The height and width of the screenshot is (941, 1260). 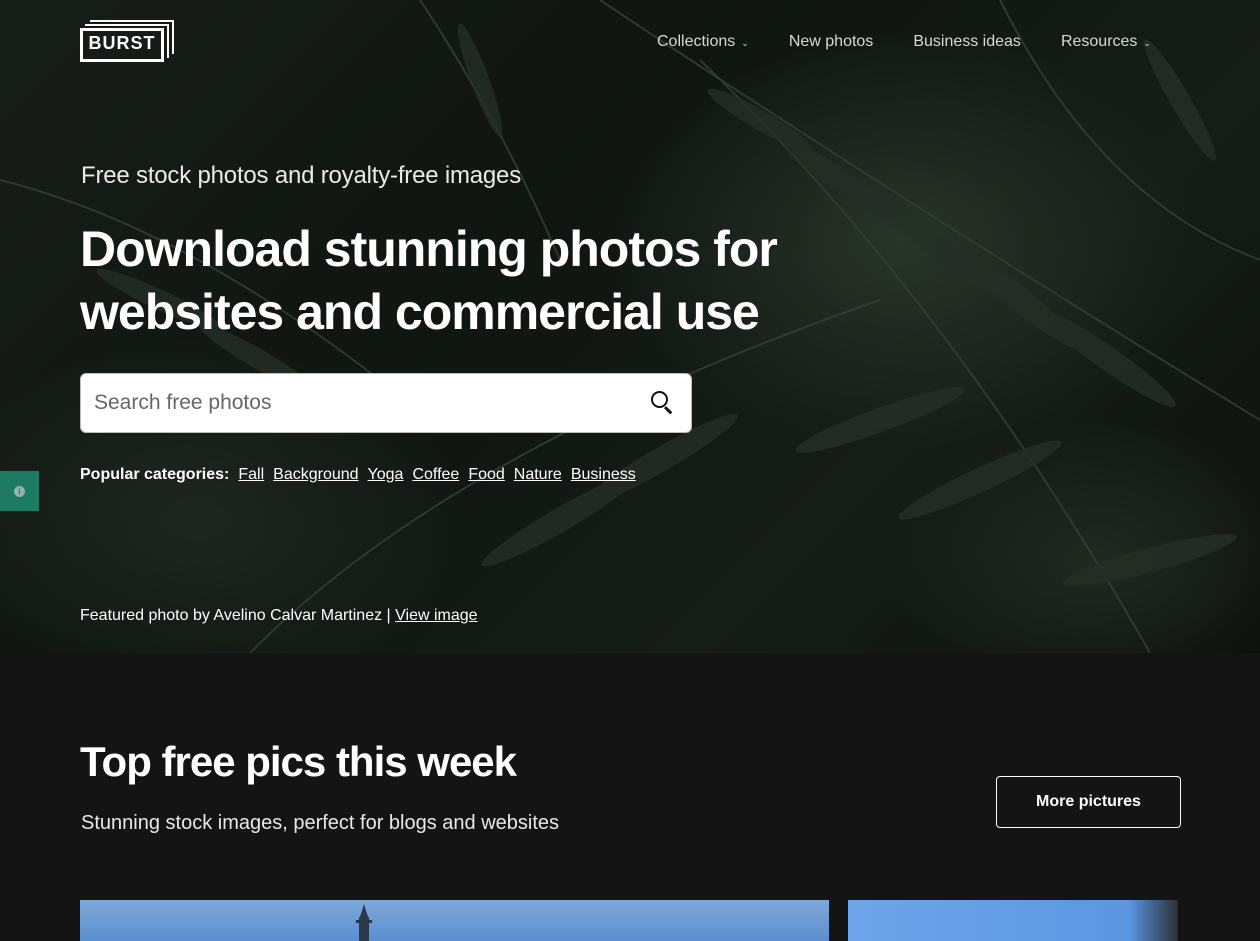 I want to click on more-pictures-button: More pictures, so click(x=1088, y=802).